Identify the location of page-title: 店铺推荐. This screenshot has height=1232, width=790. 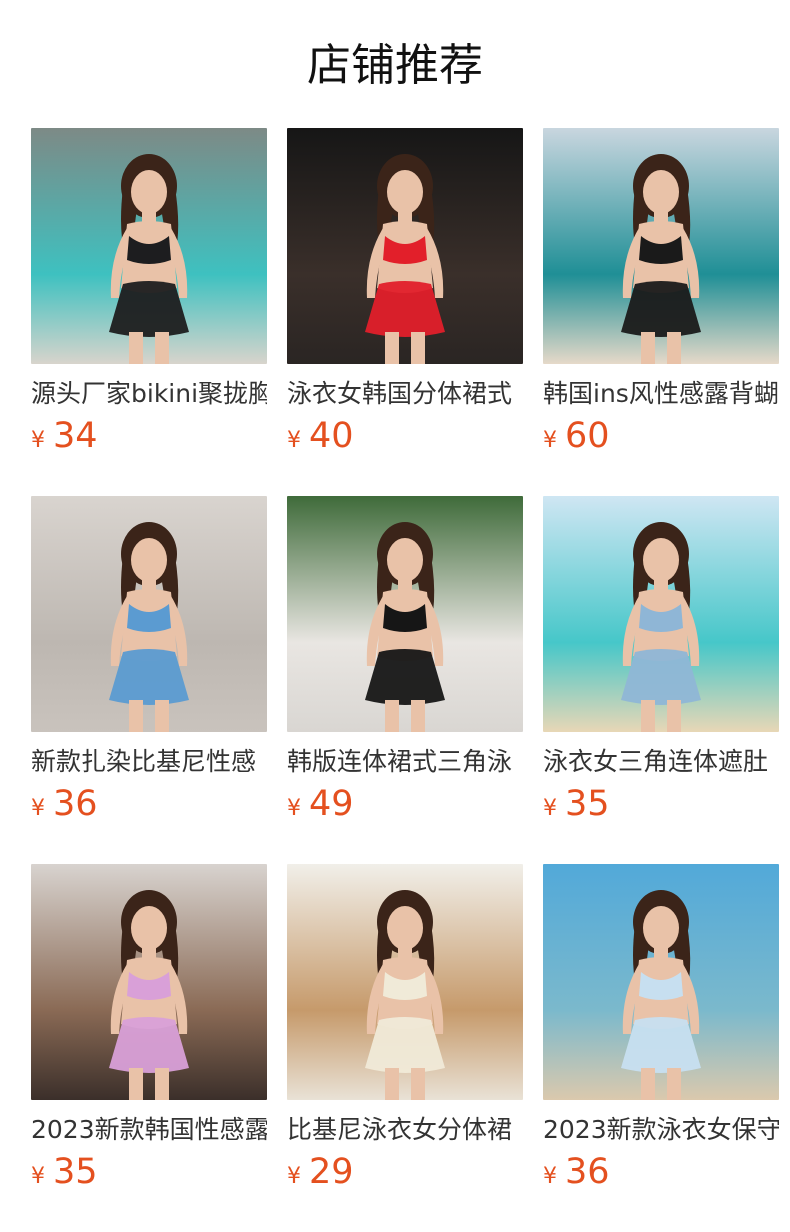
(395, 65).